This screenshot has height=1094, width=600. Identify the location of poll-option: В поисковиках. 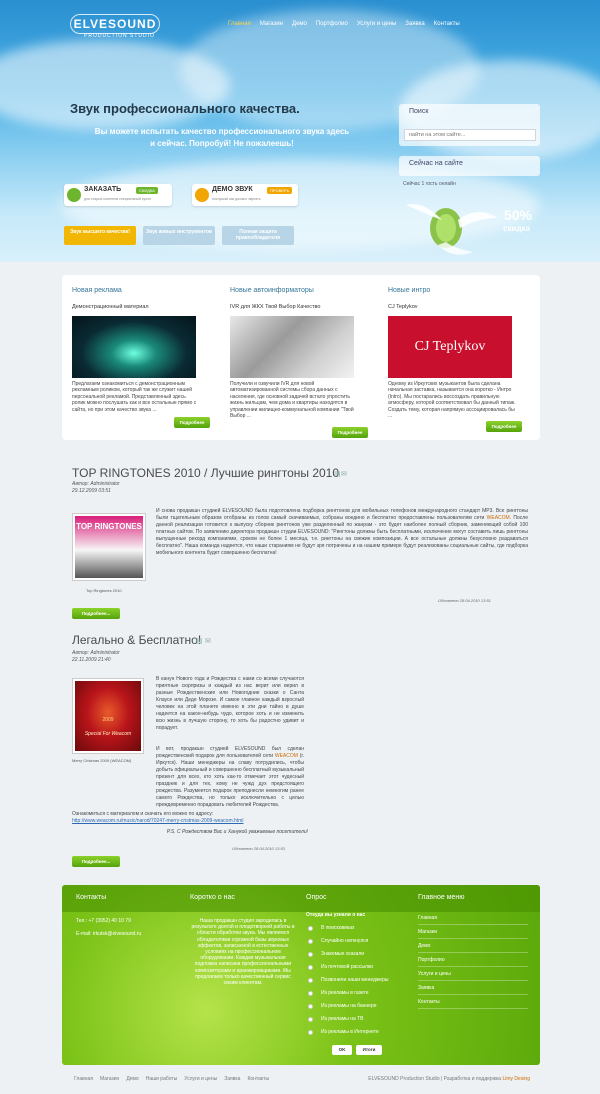
(331, 928).